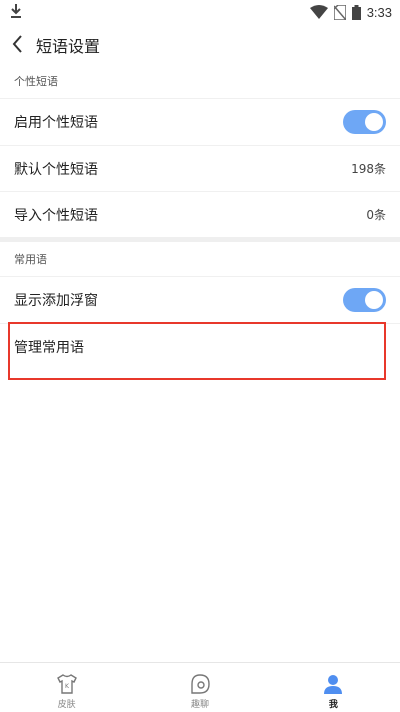 The height and width of the screenshot is (712, 400). Describe the element at coordinates (379, 12) in the screenshot. I see `status-time: 3:33` at that location.